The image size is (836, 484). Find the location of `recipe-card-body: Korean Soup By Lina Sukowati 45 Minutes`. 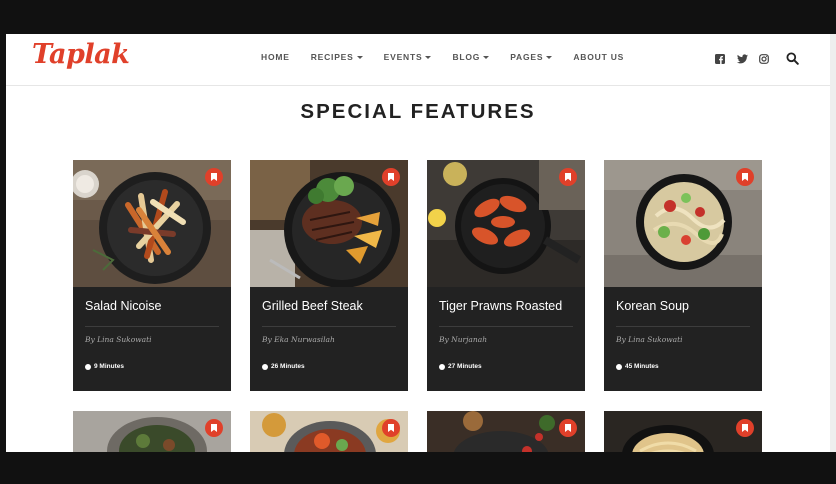

recipe-card-body: Korean Soup By Lina Sukowati 45 Minutes is located at coordinates (683, 339).